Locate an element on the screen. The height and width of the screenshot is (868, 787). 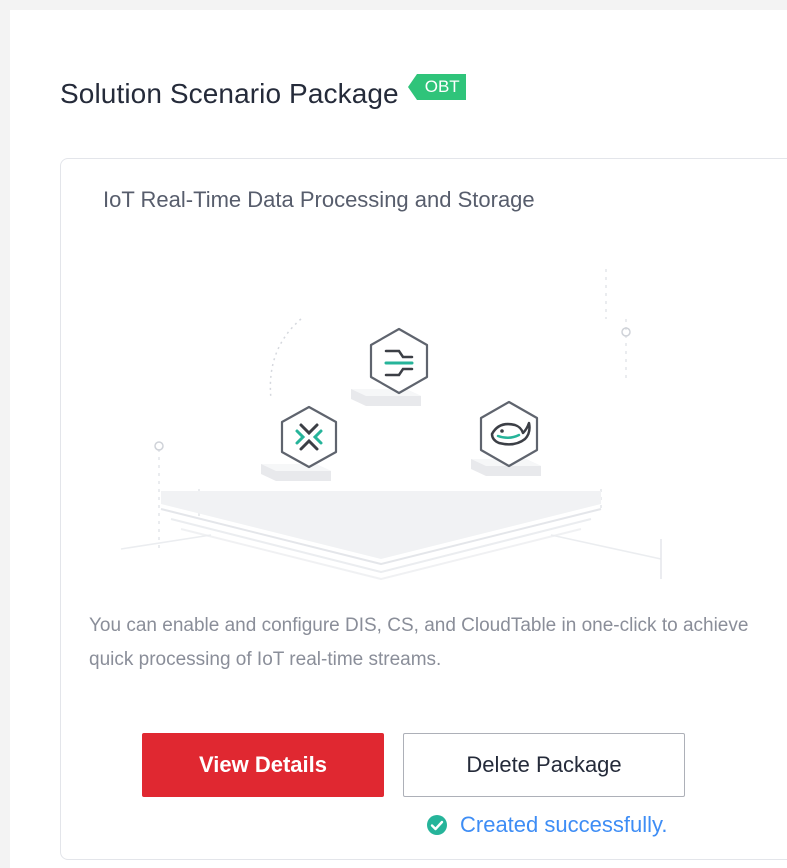
delete-package-button: Delete Package is located at coordinates (544, 765).